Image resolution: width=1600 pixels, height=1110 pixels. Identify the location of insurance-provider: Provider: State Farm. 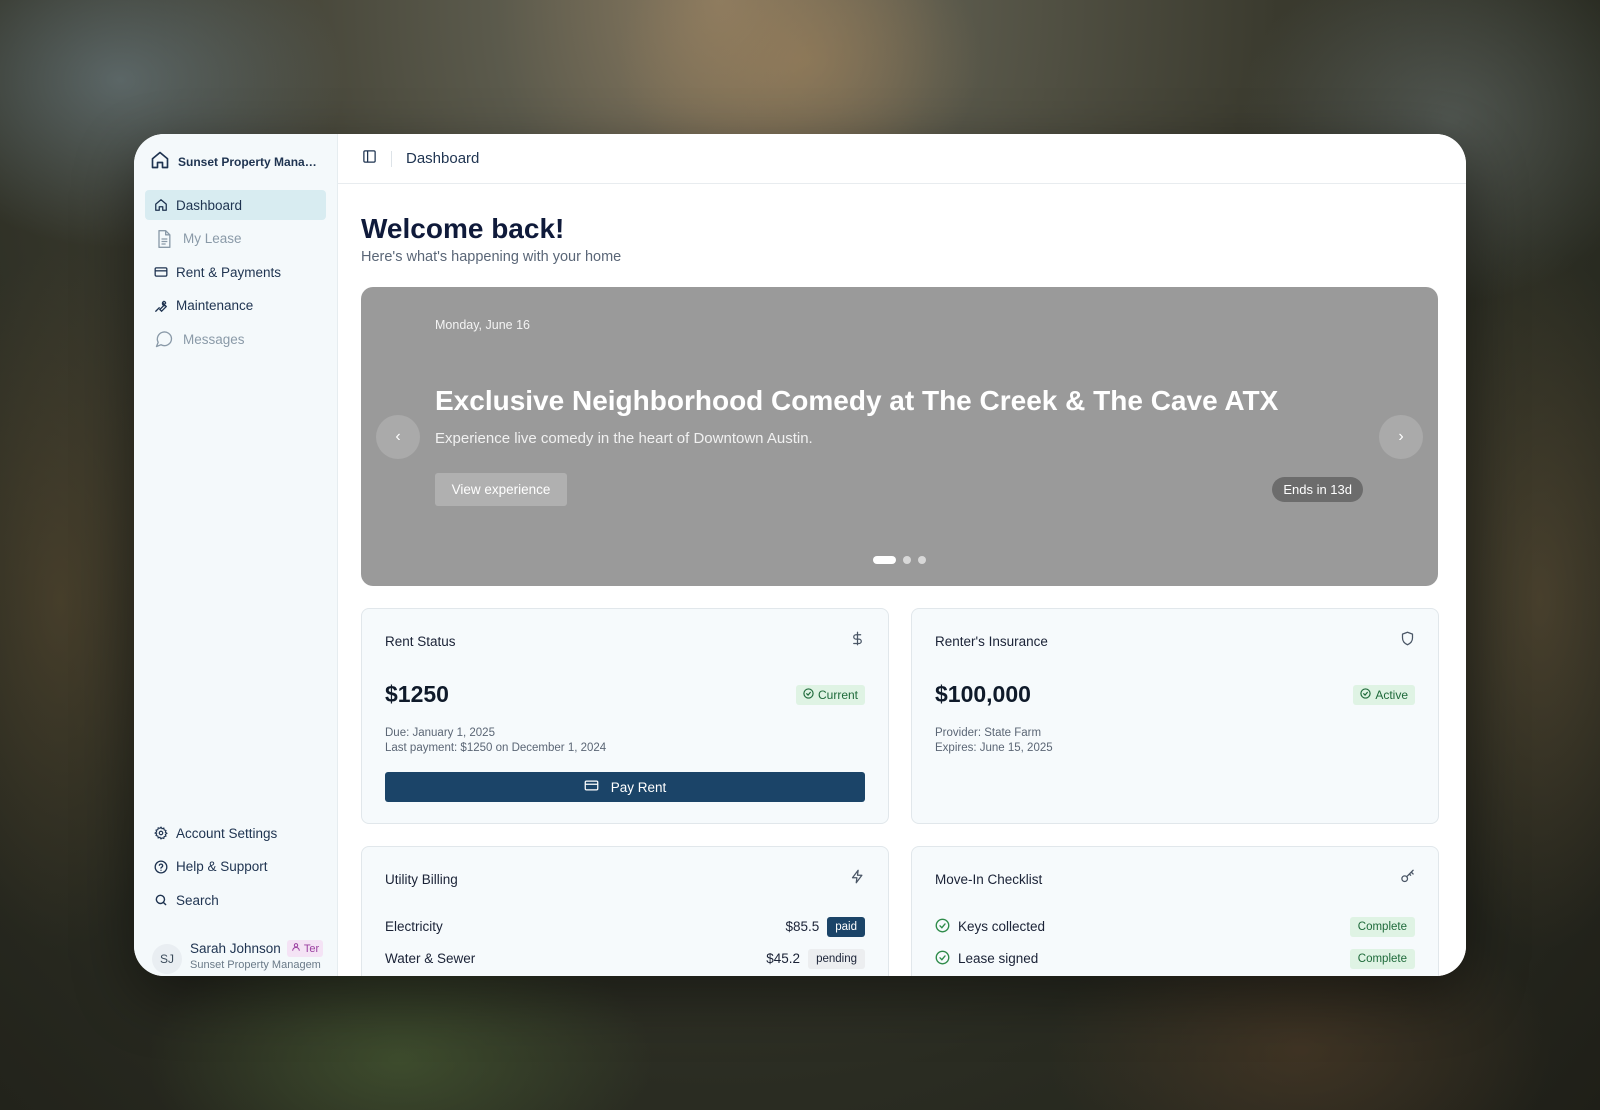
(988, 733).